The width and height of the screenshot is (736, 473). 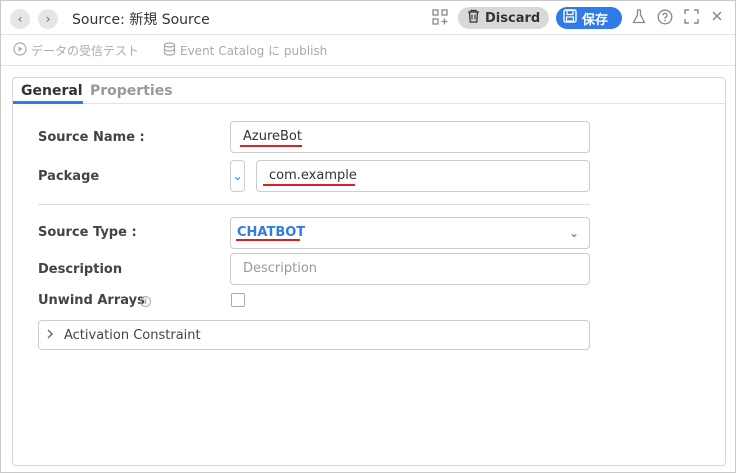 I want to click on fullscreen-icon, so click(x=691, y=18).